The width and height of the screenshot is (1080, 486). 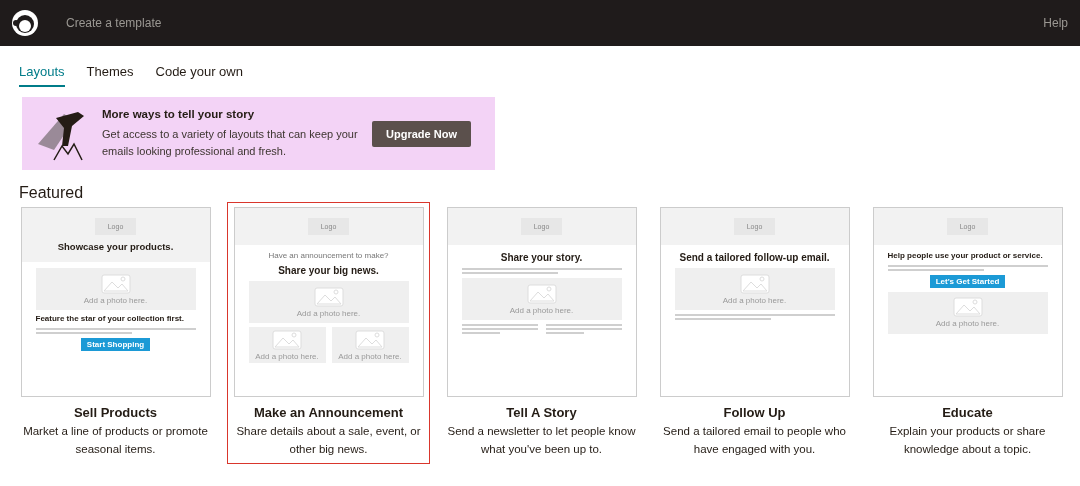 I want to click on page-title: Create a template, so click(x=114, y=23).